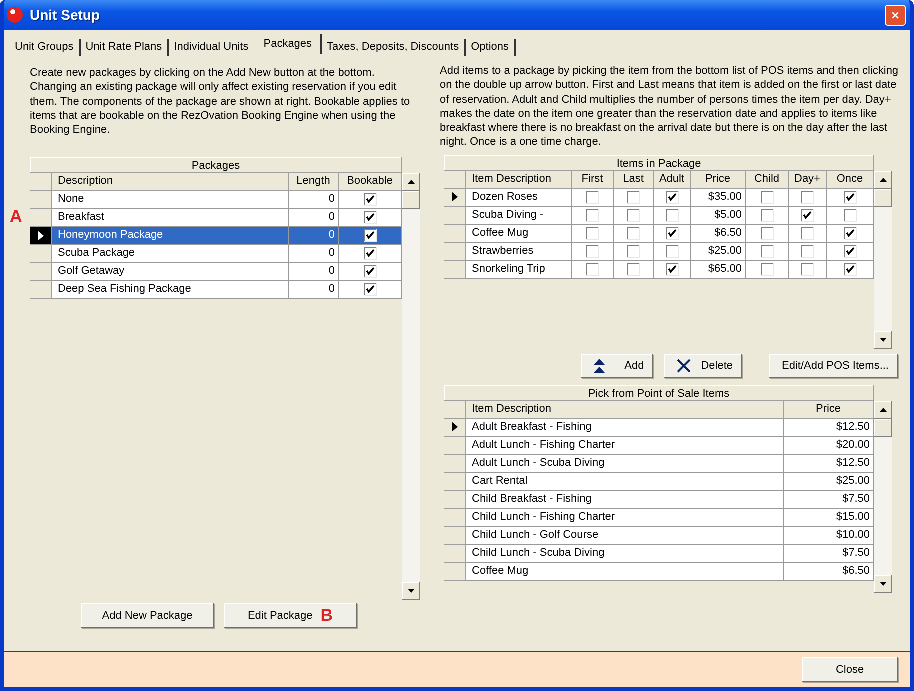 Image resolution: width=914 pixels, height=691 pixels. Describe the element at coordinates (15, 15) in the screenshot. I see `app-icon` at that location.